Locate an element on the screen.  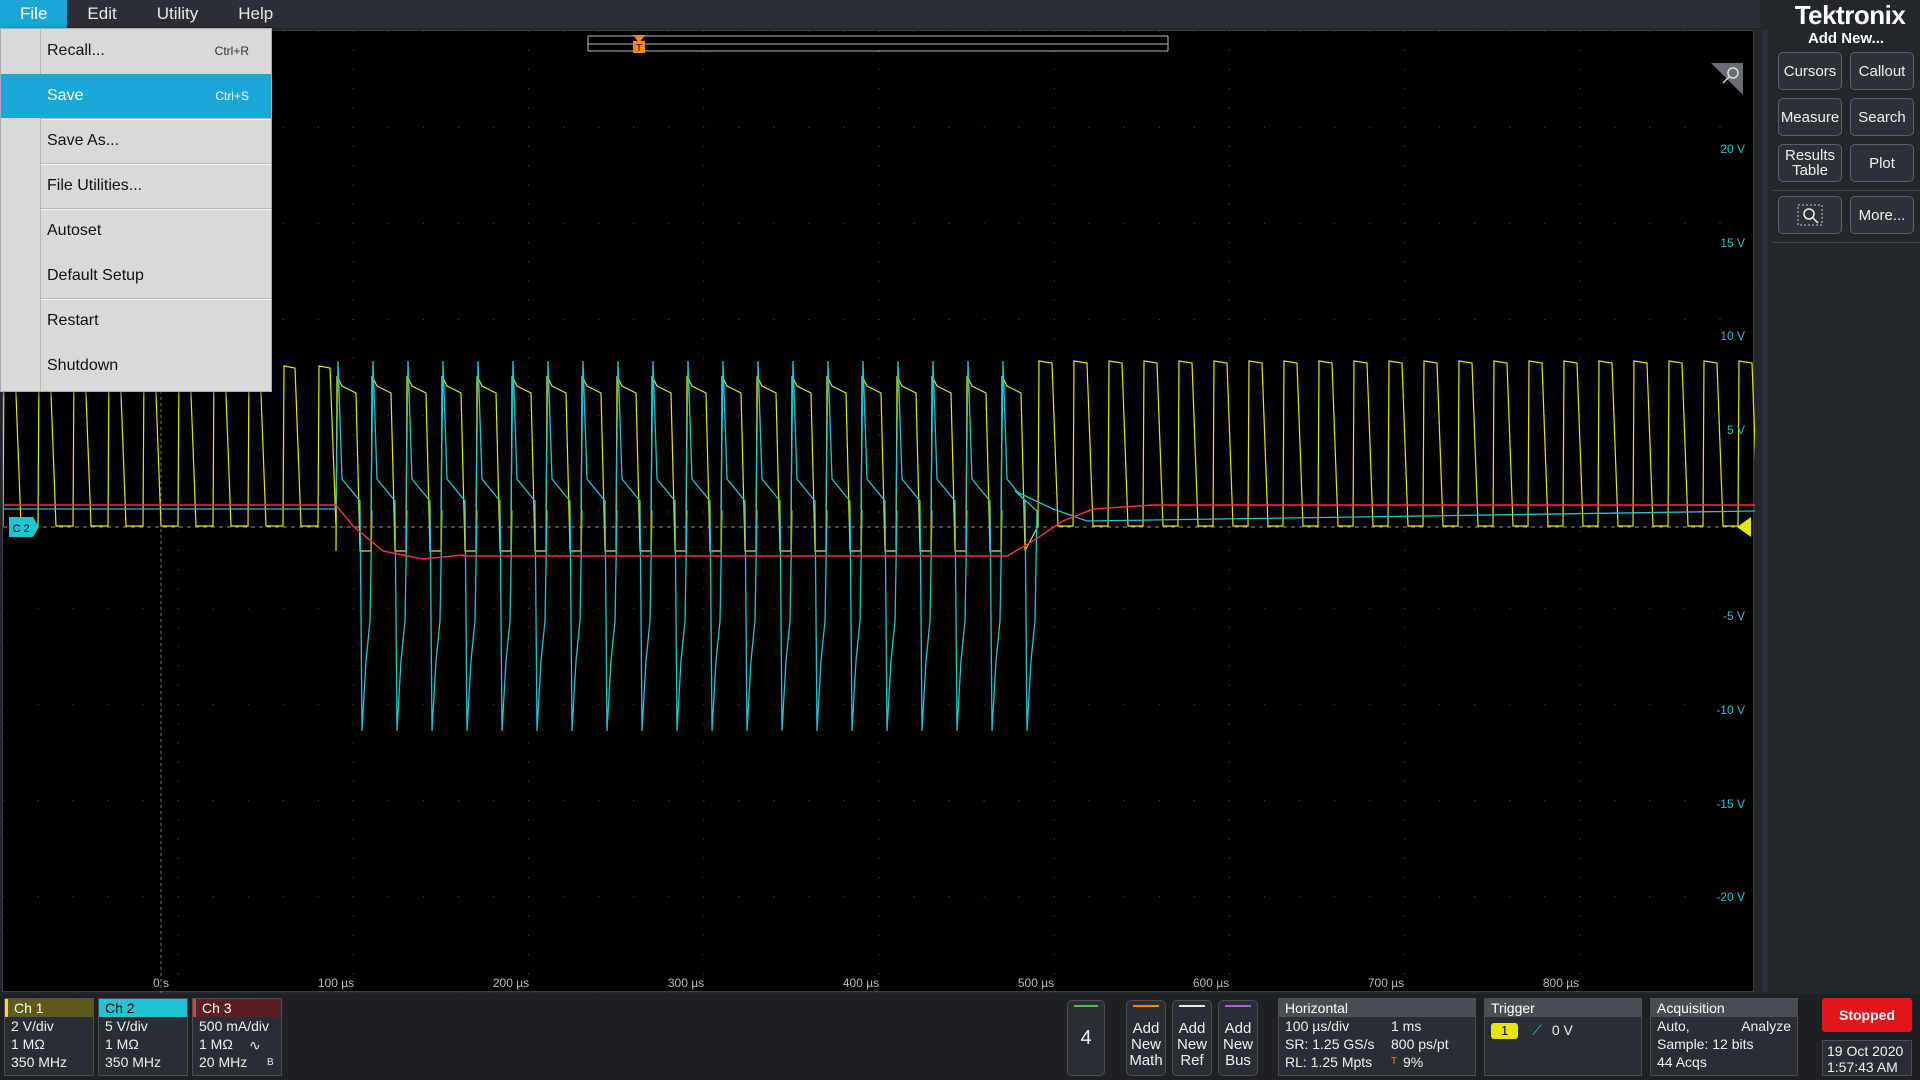
trigger-level-marker is located at coordinates (1744, 527).